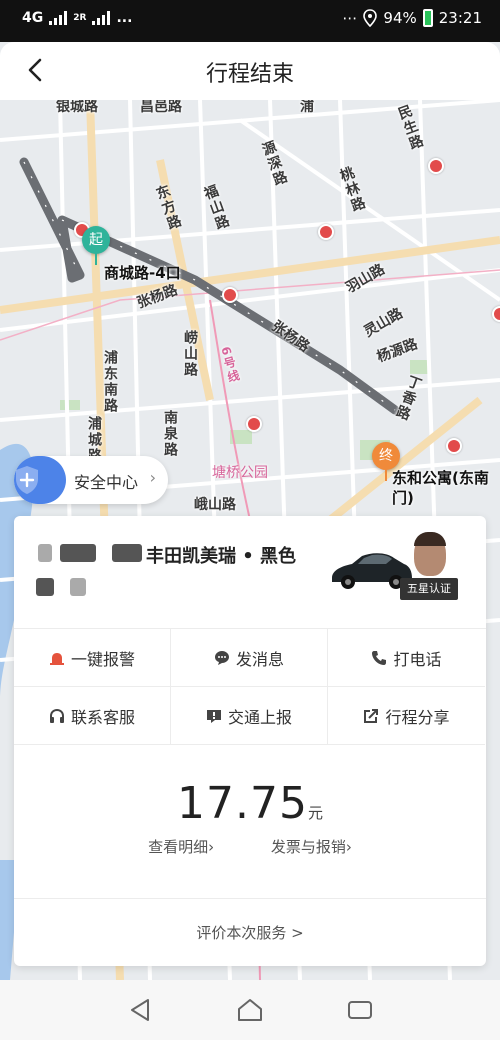  What do you see at coordinates (110, 382) in the screenshot?
I see `road-label: 浦东南路` at bounding box center [110, 382].